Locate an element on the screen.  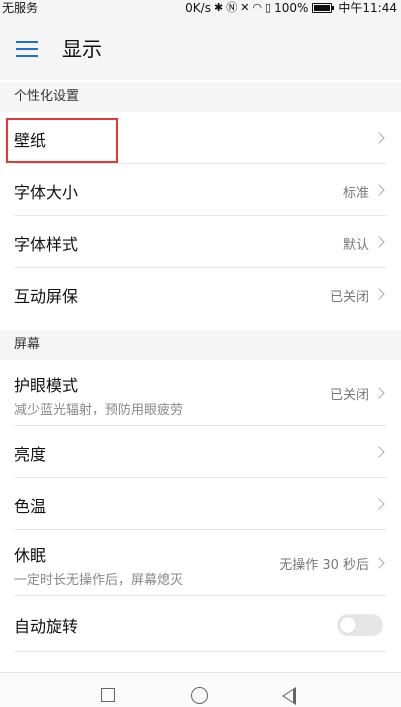
back-icon is located at coordinates (289, 696).